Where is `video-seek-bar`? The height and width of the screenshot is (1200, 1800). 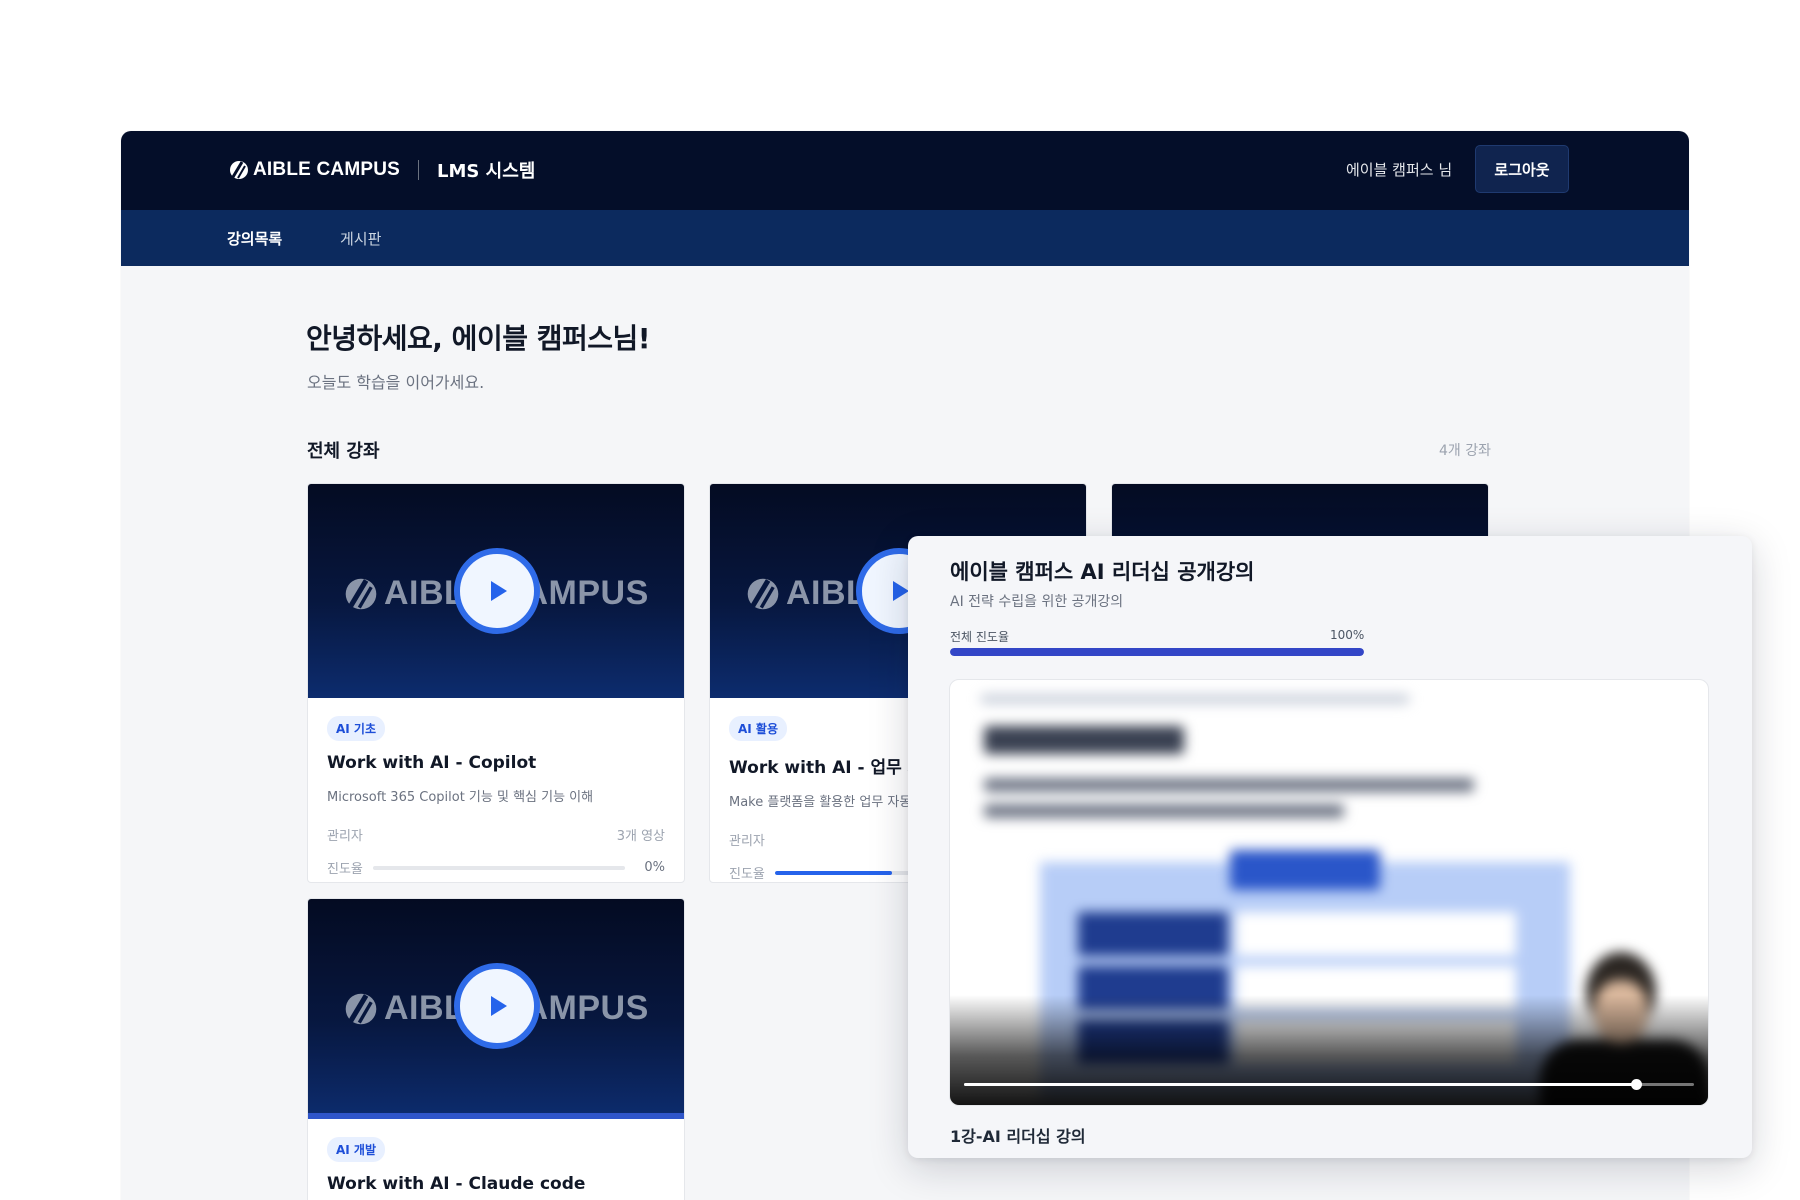
video-seek-bar is located at coordinates (1329, 1084).